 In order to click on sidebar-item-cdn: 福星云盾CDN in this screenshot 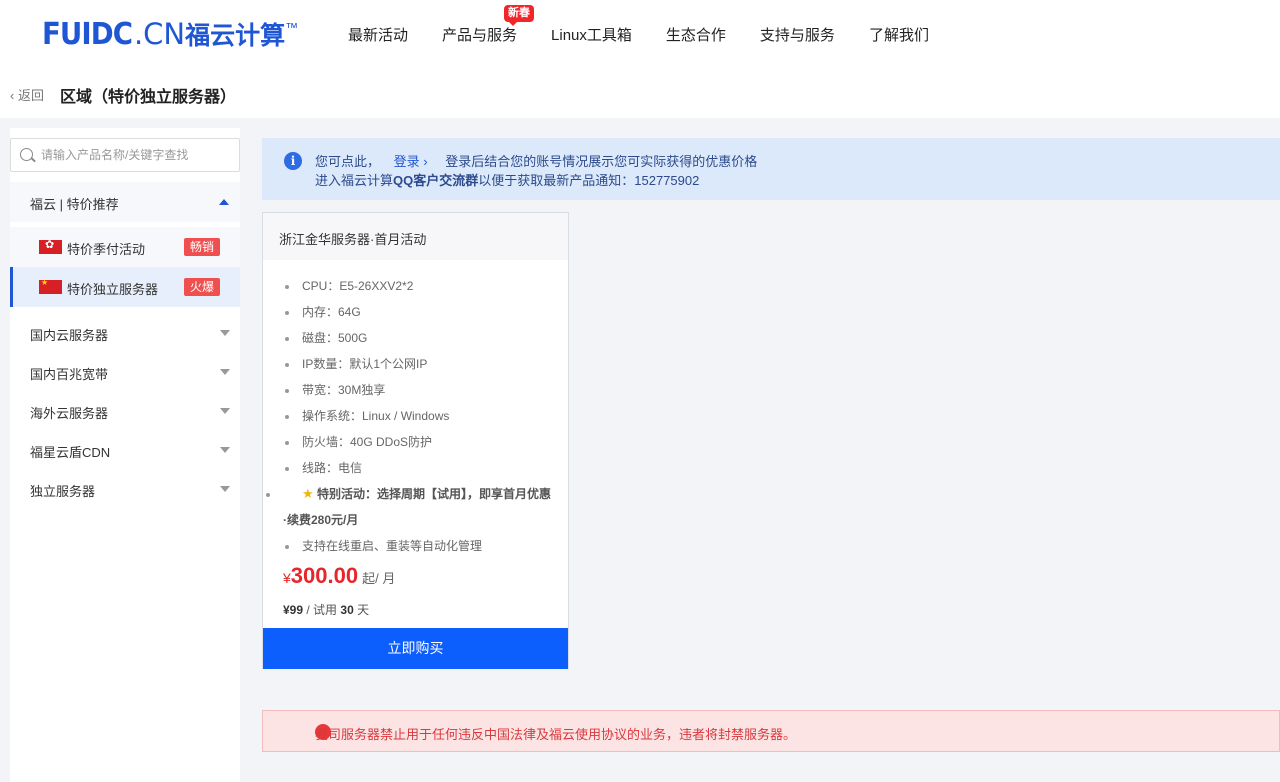, I will do `click(125, 449)`.